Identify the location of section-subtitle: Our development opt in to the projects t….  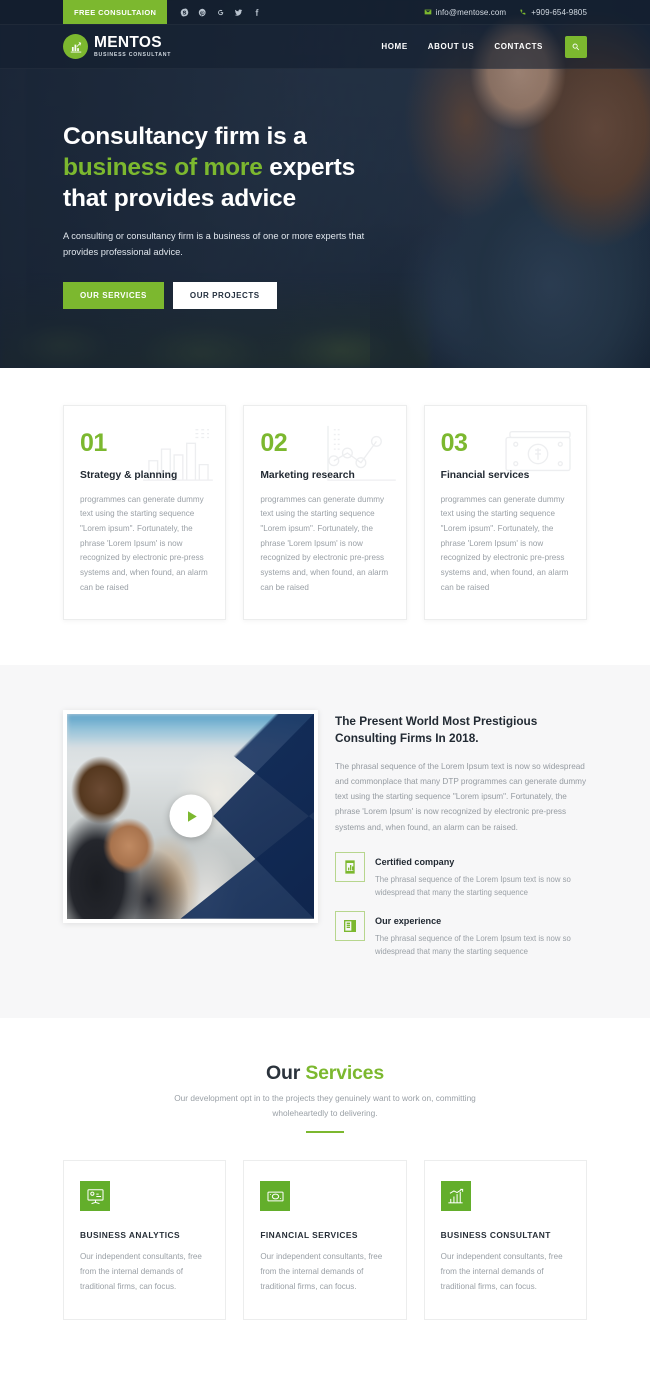
(325, 1105).